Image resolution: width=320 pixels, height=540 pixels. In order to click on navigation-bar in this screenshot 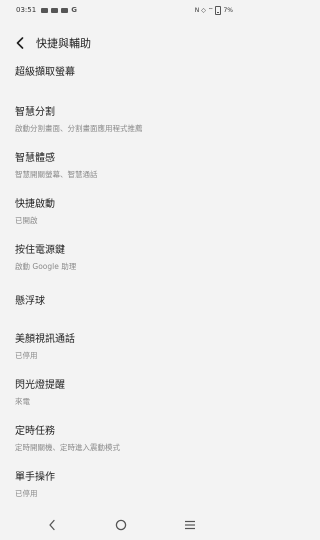, I will do `click(121, 525)`.